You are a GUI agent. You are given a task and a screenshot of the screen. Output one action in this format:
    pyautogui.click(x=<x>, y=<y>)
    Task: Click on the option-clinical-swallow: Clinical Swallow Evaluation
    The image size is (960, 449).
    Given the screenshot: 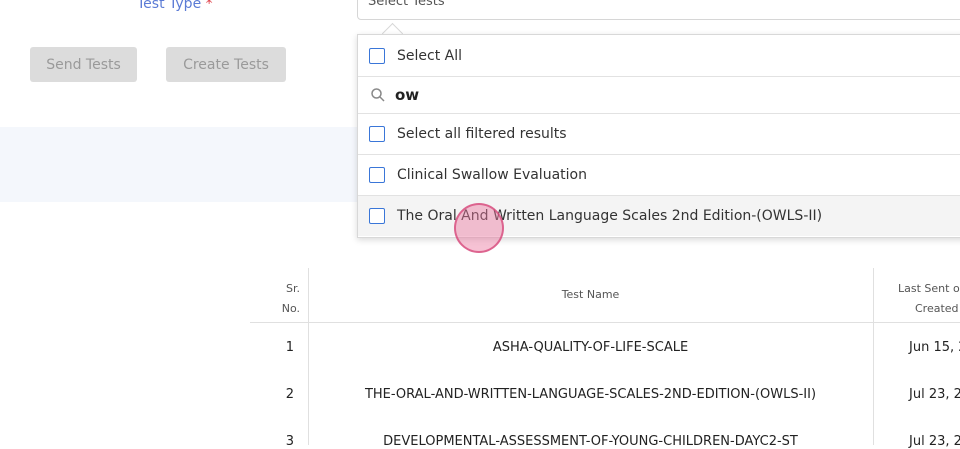 What is the action you would take?
    pyautogui.click(x=659, y=175)
    